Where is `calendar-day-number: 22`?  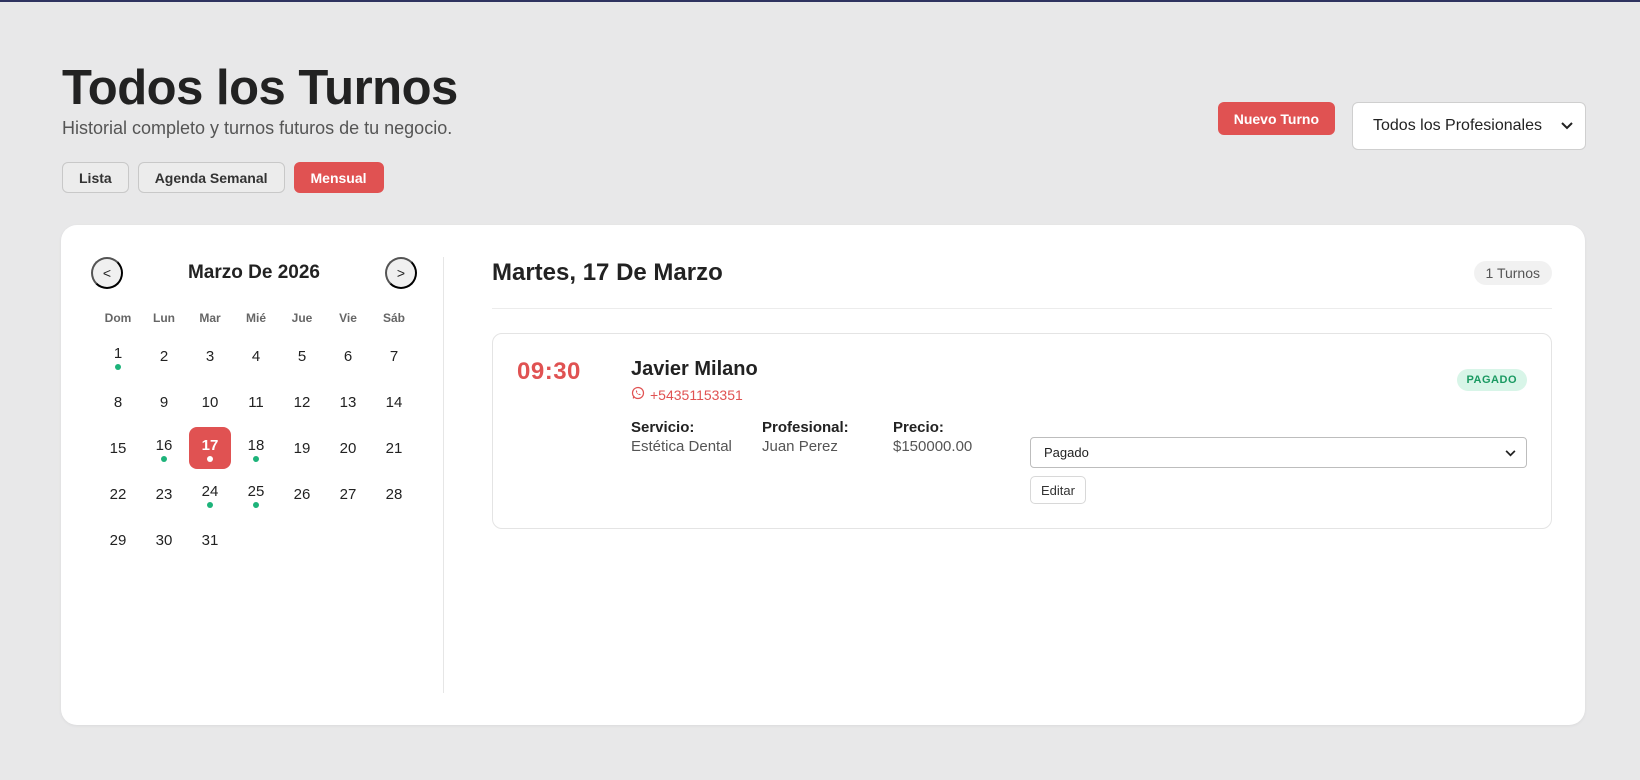 calendar-day-number: 22 is located at coordinates (118, 494).